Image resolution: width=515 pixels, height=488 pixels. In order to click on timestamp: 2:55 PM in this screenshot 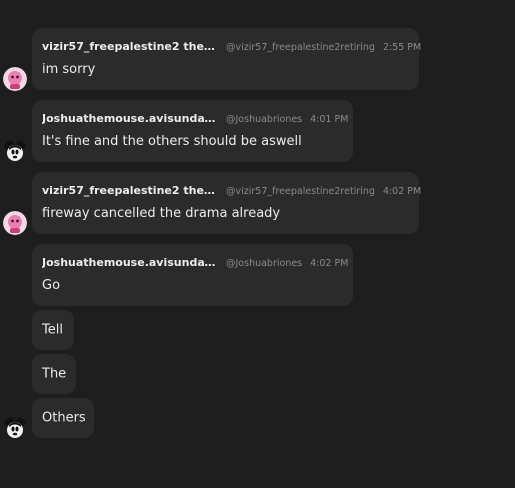, I will do `click(402, 47)`.